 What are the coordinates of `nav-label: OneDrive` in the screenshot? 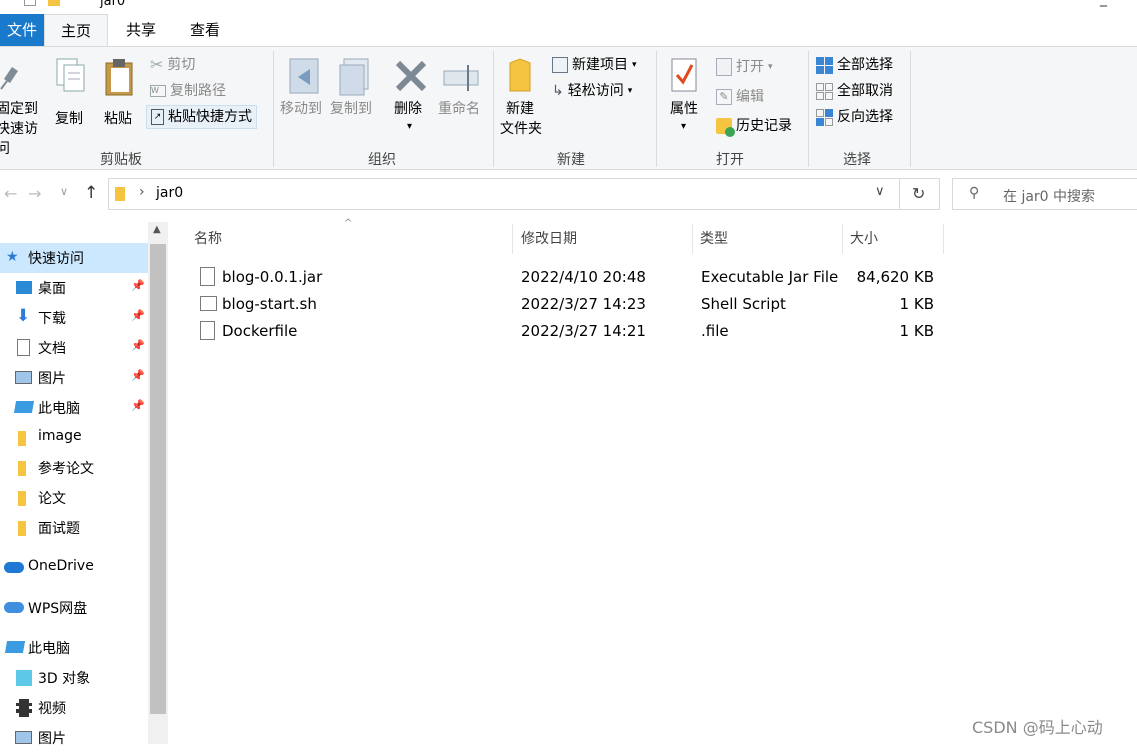 It's located at (61, 566).